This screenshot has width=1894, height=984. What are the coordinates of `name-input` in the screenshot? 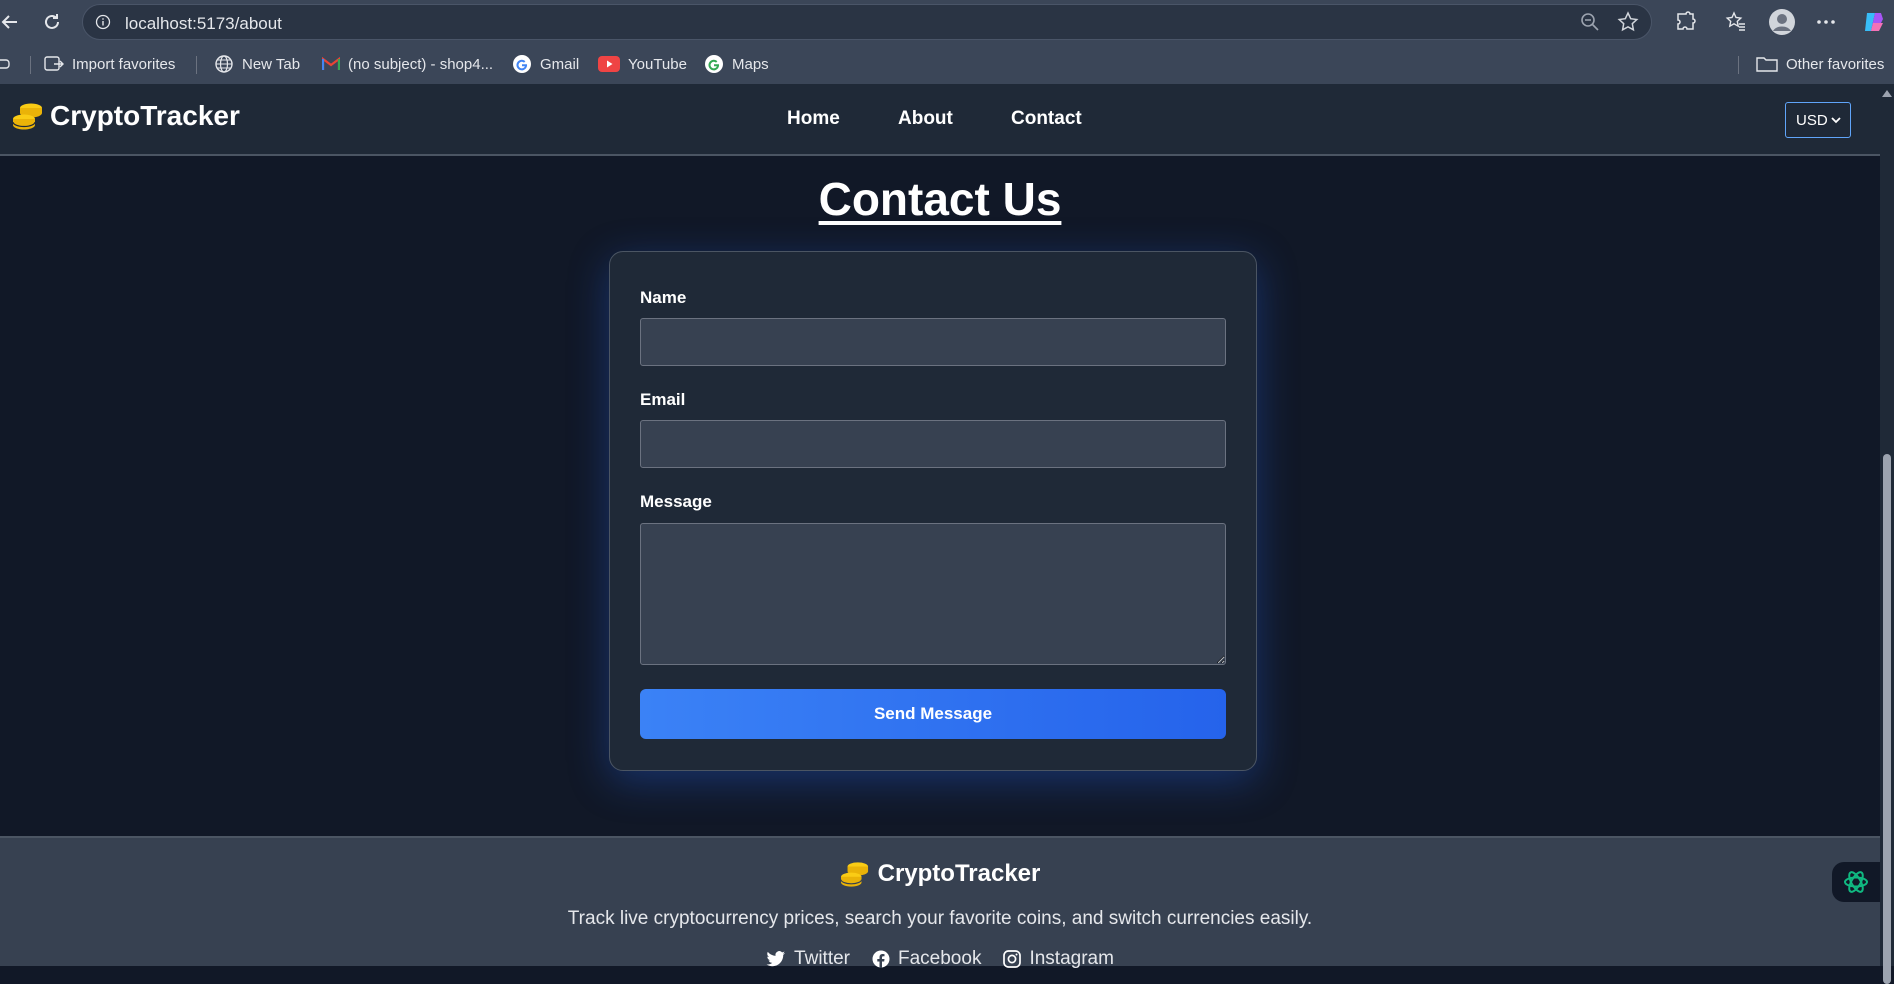 It's located at (933, 342).